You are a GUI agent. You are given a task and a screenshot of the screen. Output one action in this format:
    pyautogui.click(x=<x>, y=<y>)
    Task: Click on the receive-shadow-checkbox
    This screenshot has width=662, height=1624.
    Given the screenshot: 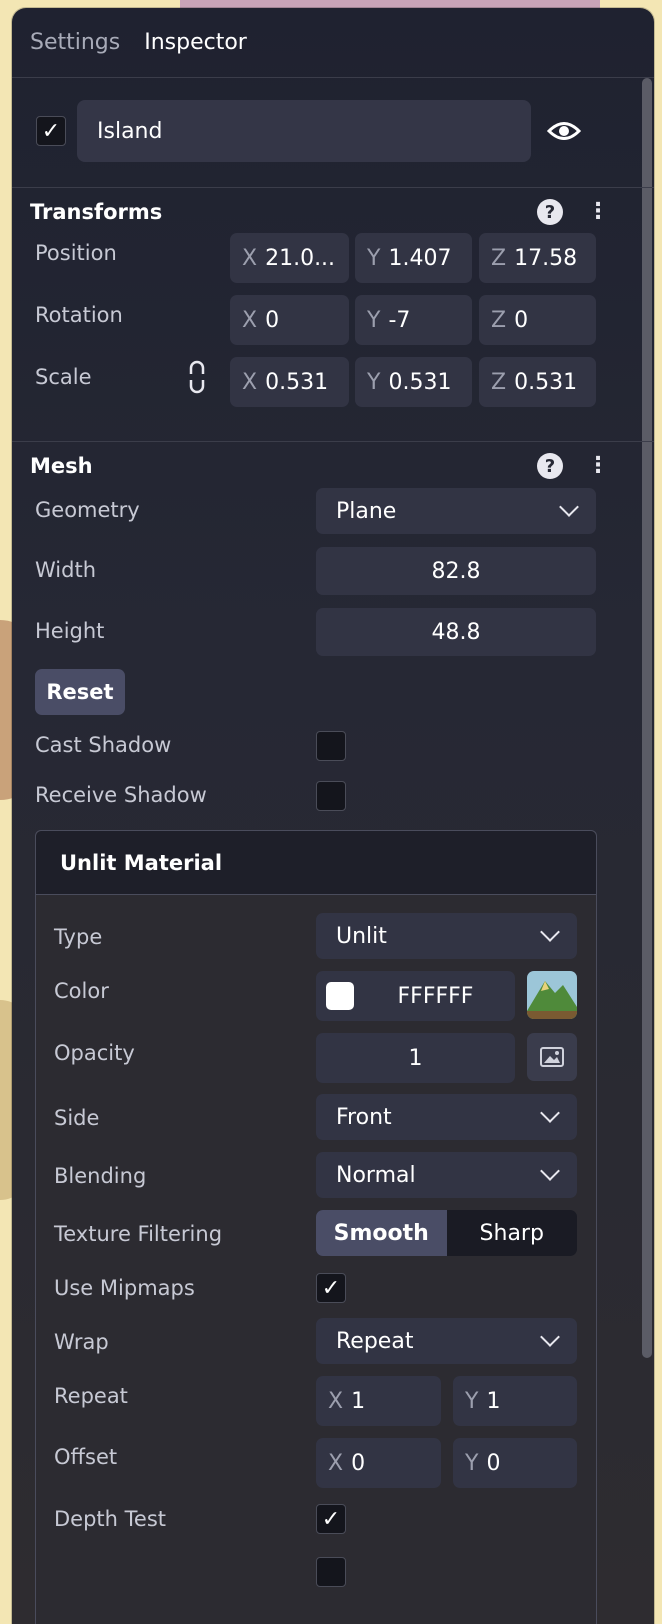 What is the action you would take?
    pyautogui.click(x=331, y=796)
    